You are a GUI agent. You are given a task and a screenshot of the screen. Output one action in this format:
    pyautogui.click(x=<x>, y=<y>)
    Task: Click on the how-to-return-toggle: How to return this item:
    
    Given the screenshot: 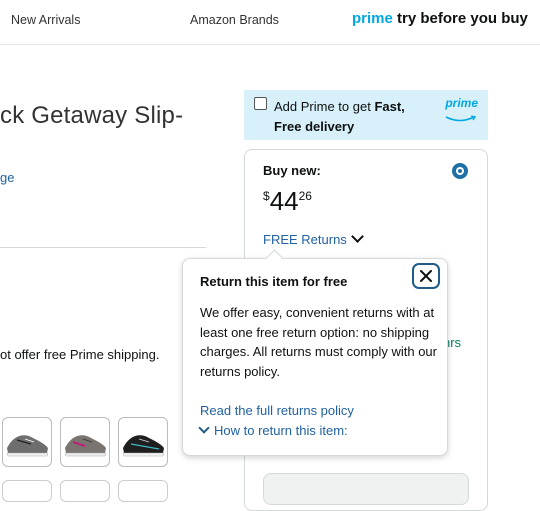 What is the action you would take?
    pyautogui.click(x=273, y=430)
    